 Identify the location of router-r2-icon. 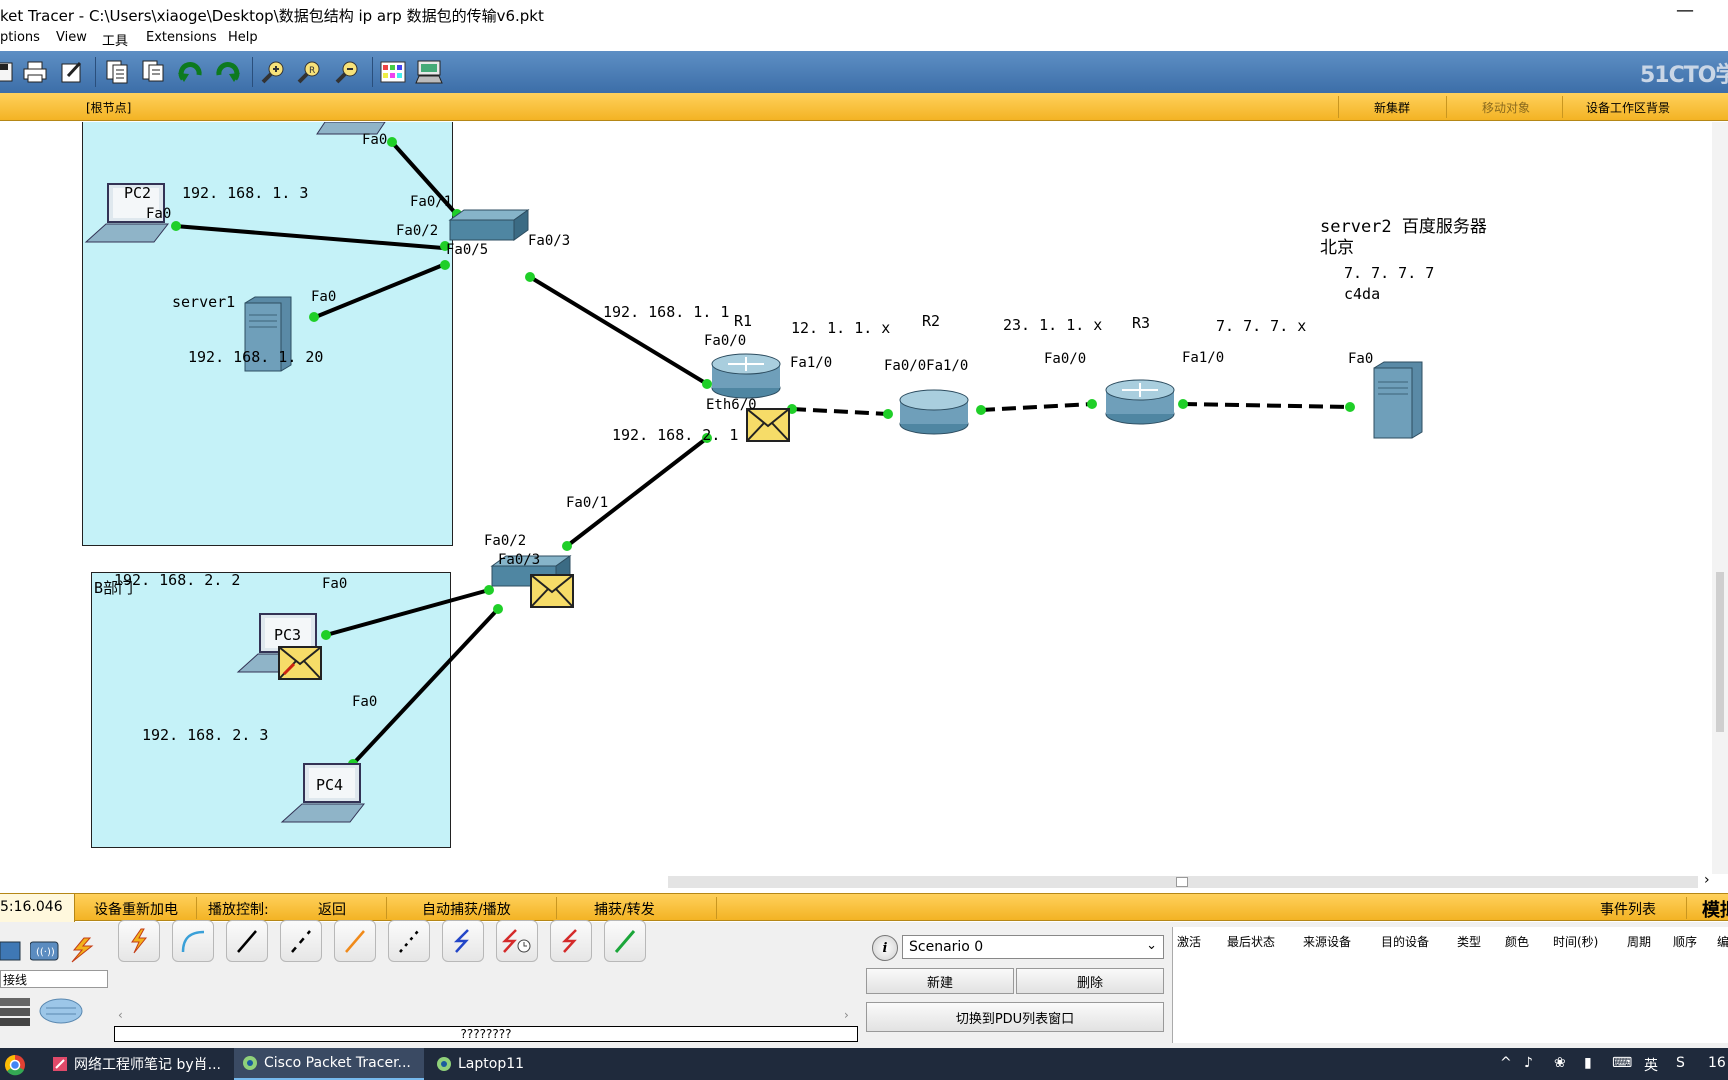
(934, 411).